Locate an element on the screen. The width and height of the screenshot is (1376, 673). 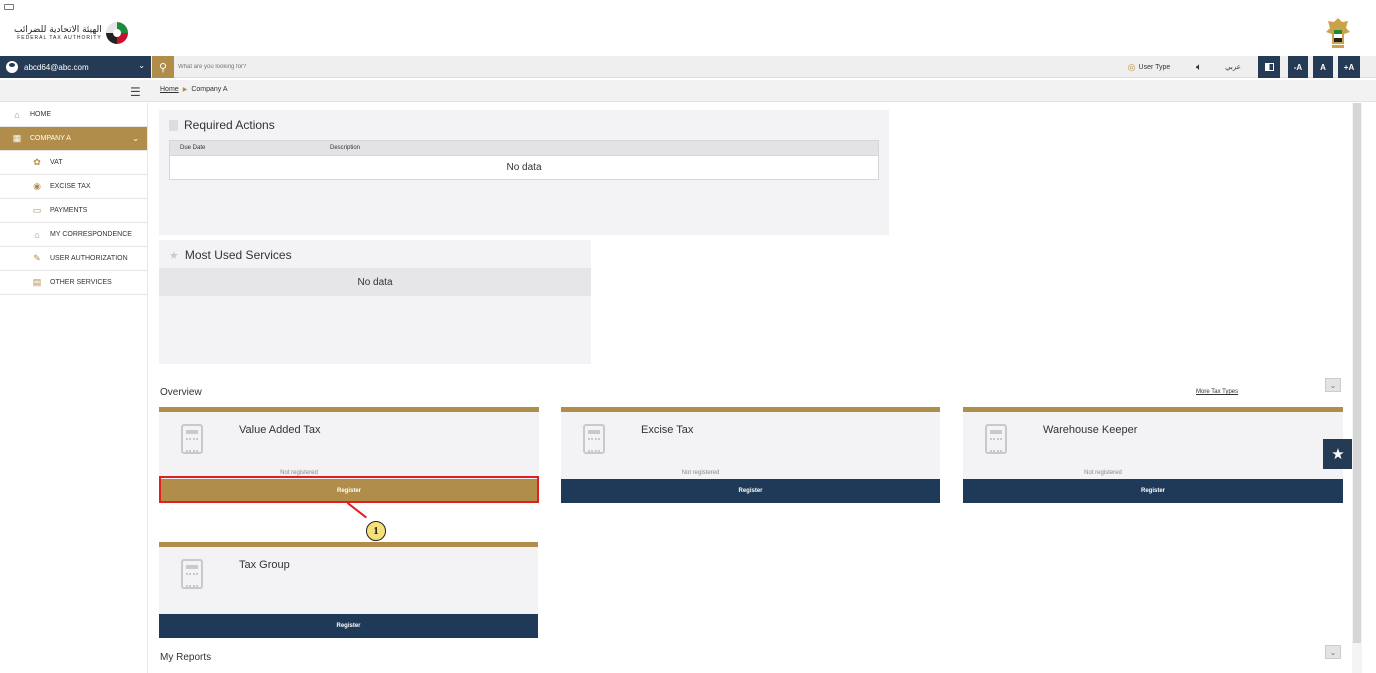
sidebar-item-label: MY CORRESPONDENCE is located at coordinates (91, 234).